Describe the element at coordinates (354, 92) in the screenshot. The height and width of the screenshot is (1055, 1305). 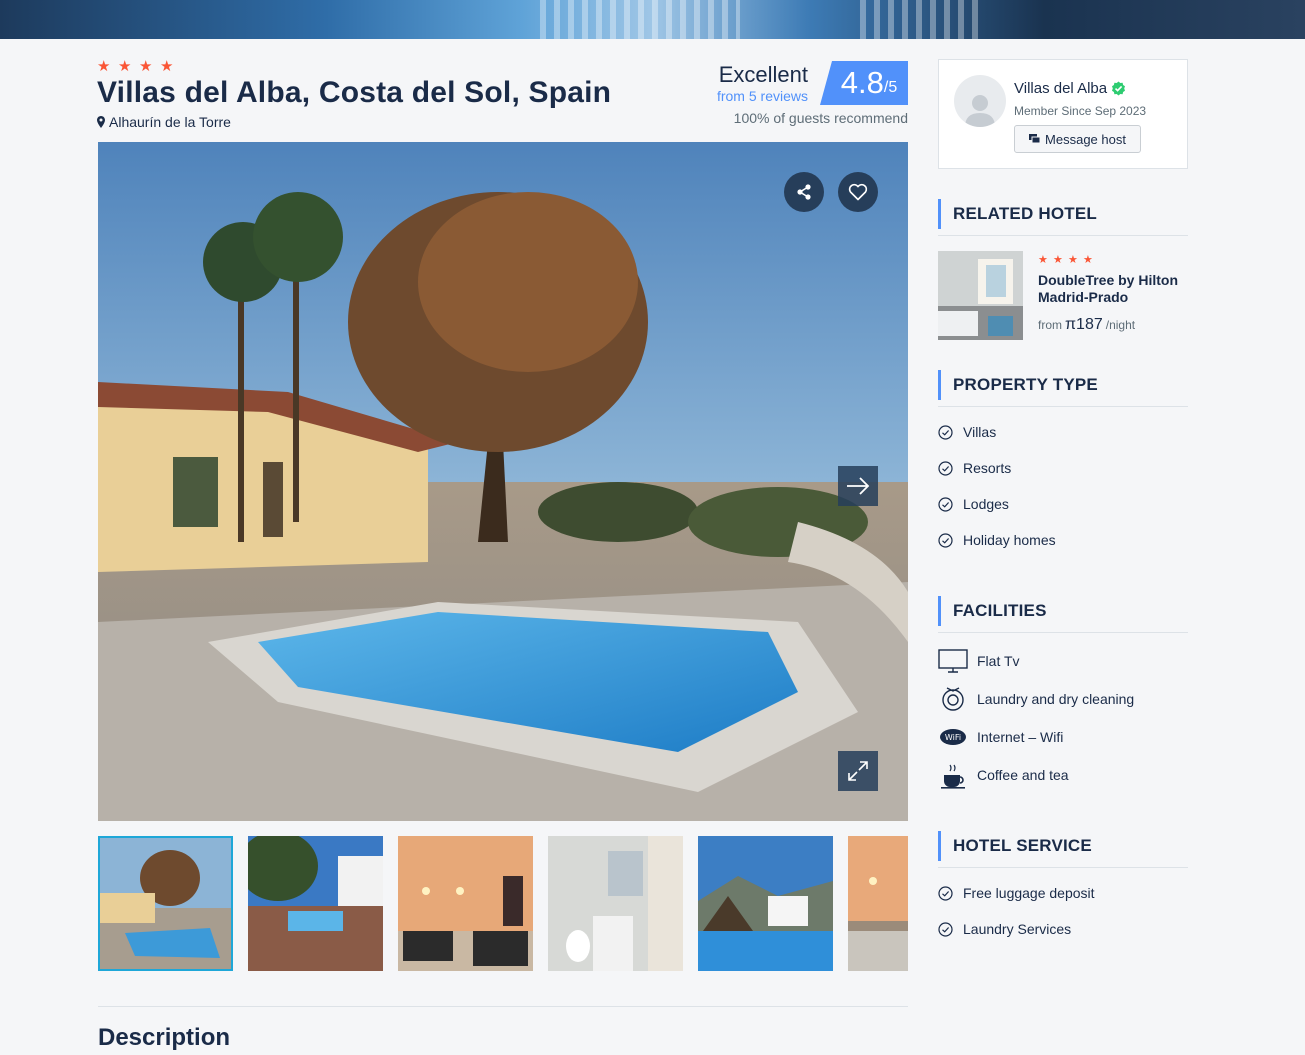
I see `hotel-title: Villas del Alba, Costa del Sol, Spain` at that location.